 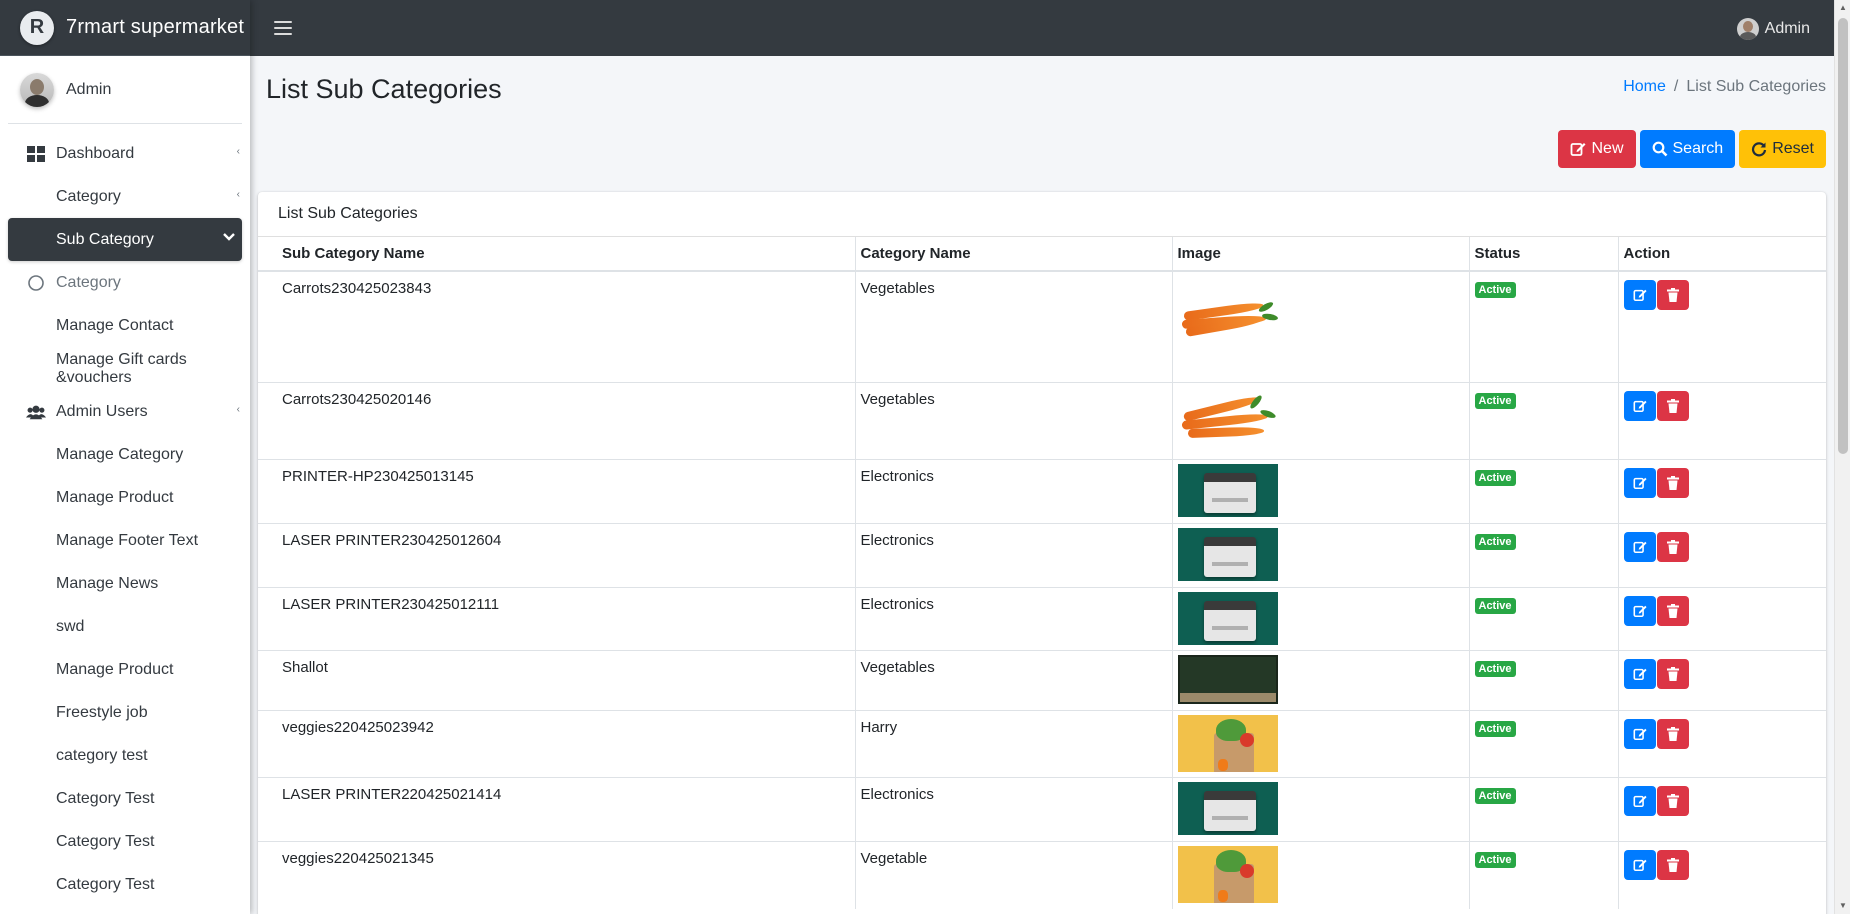 What do you see at coordinates (1722, 490) in the screenshot?
I see `action-cell` at bounding box center [1722, 490].